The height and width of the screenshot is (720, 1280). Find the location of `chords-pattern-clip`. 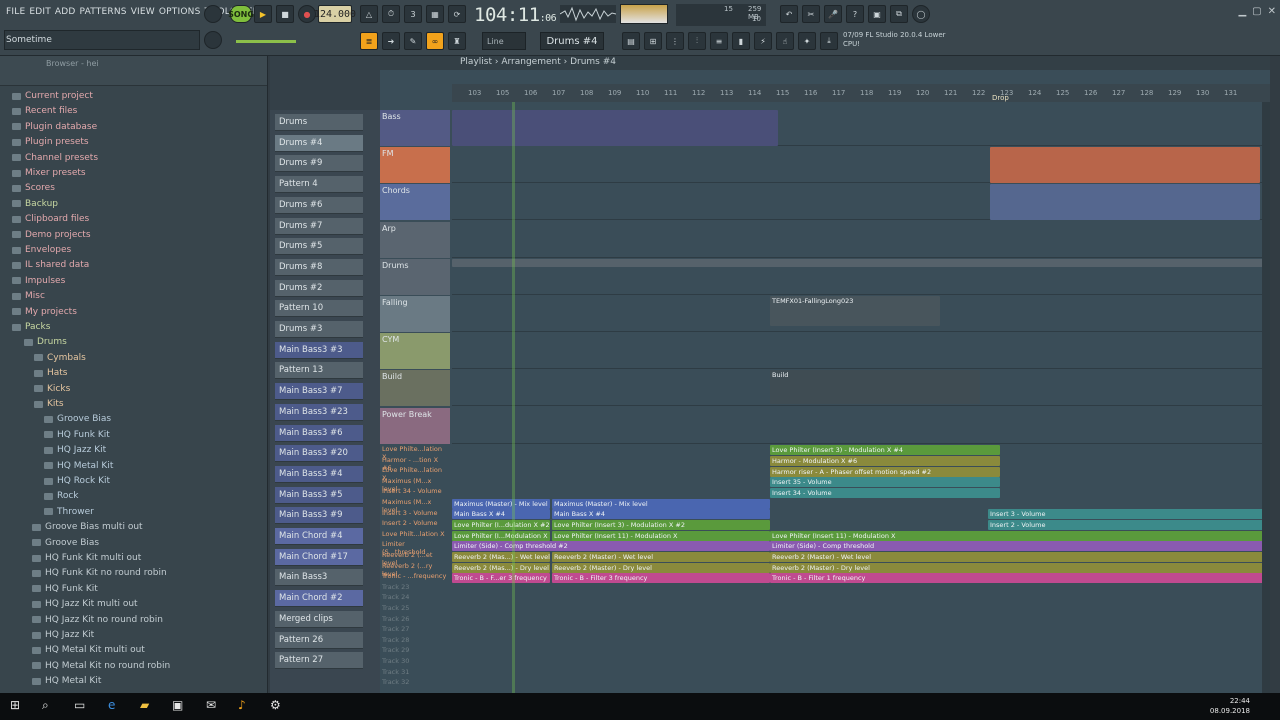

chords-pattern-clip is located at coordinates (1125, 202).